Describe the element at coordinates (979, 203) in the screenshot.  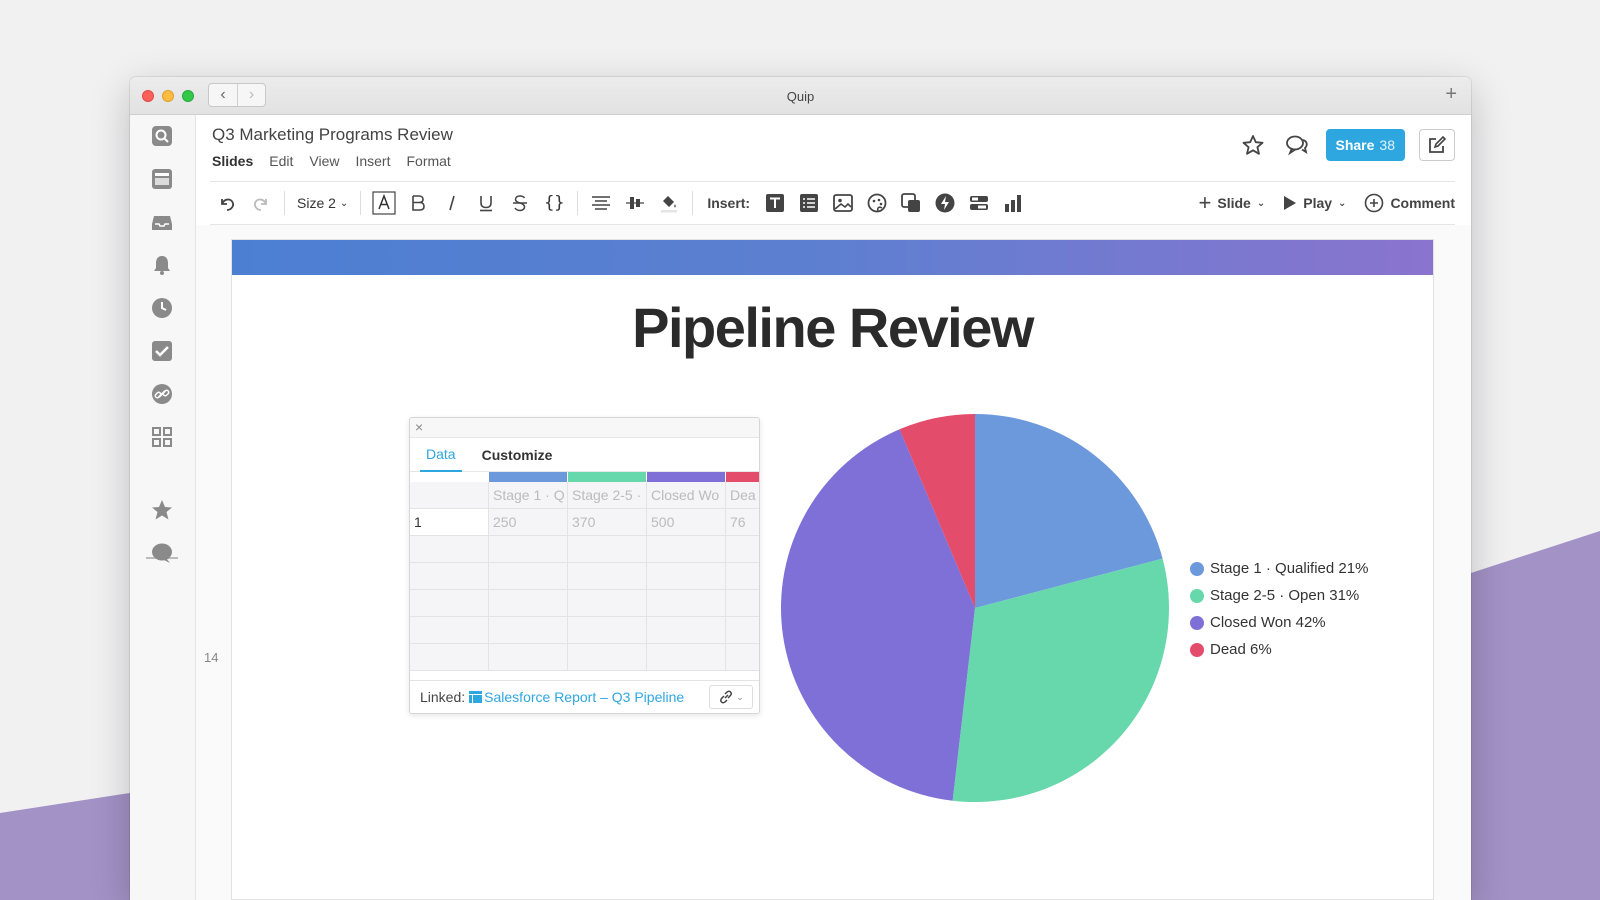
I see `insert-table-icon` at that location.